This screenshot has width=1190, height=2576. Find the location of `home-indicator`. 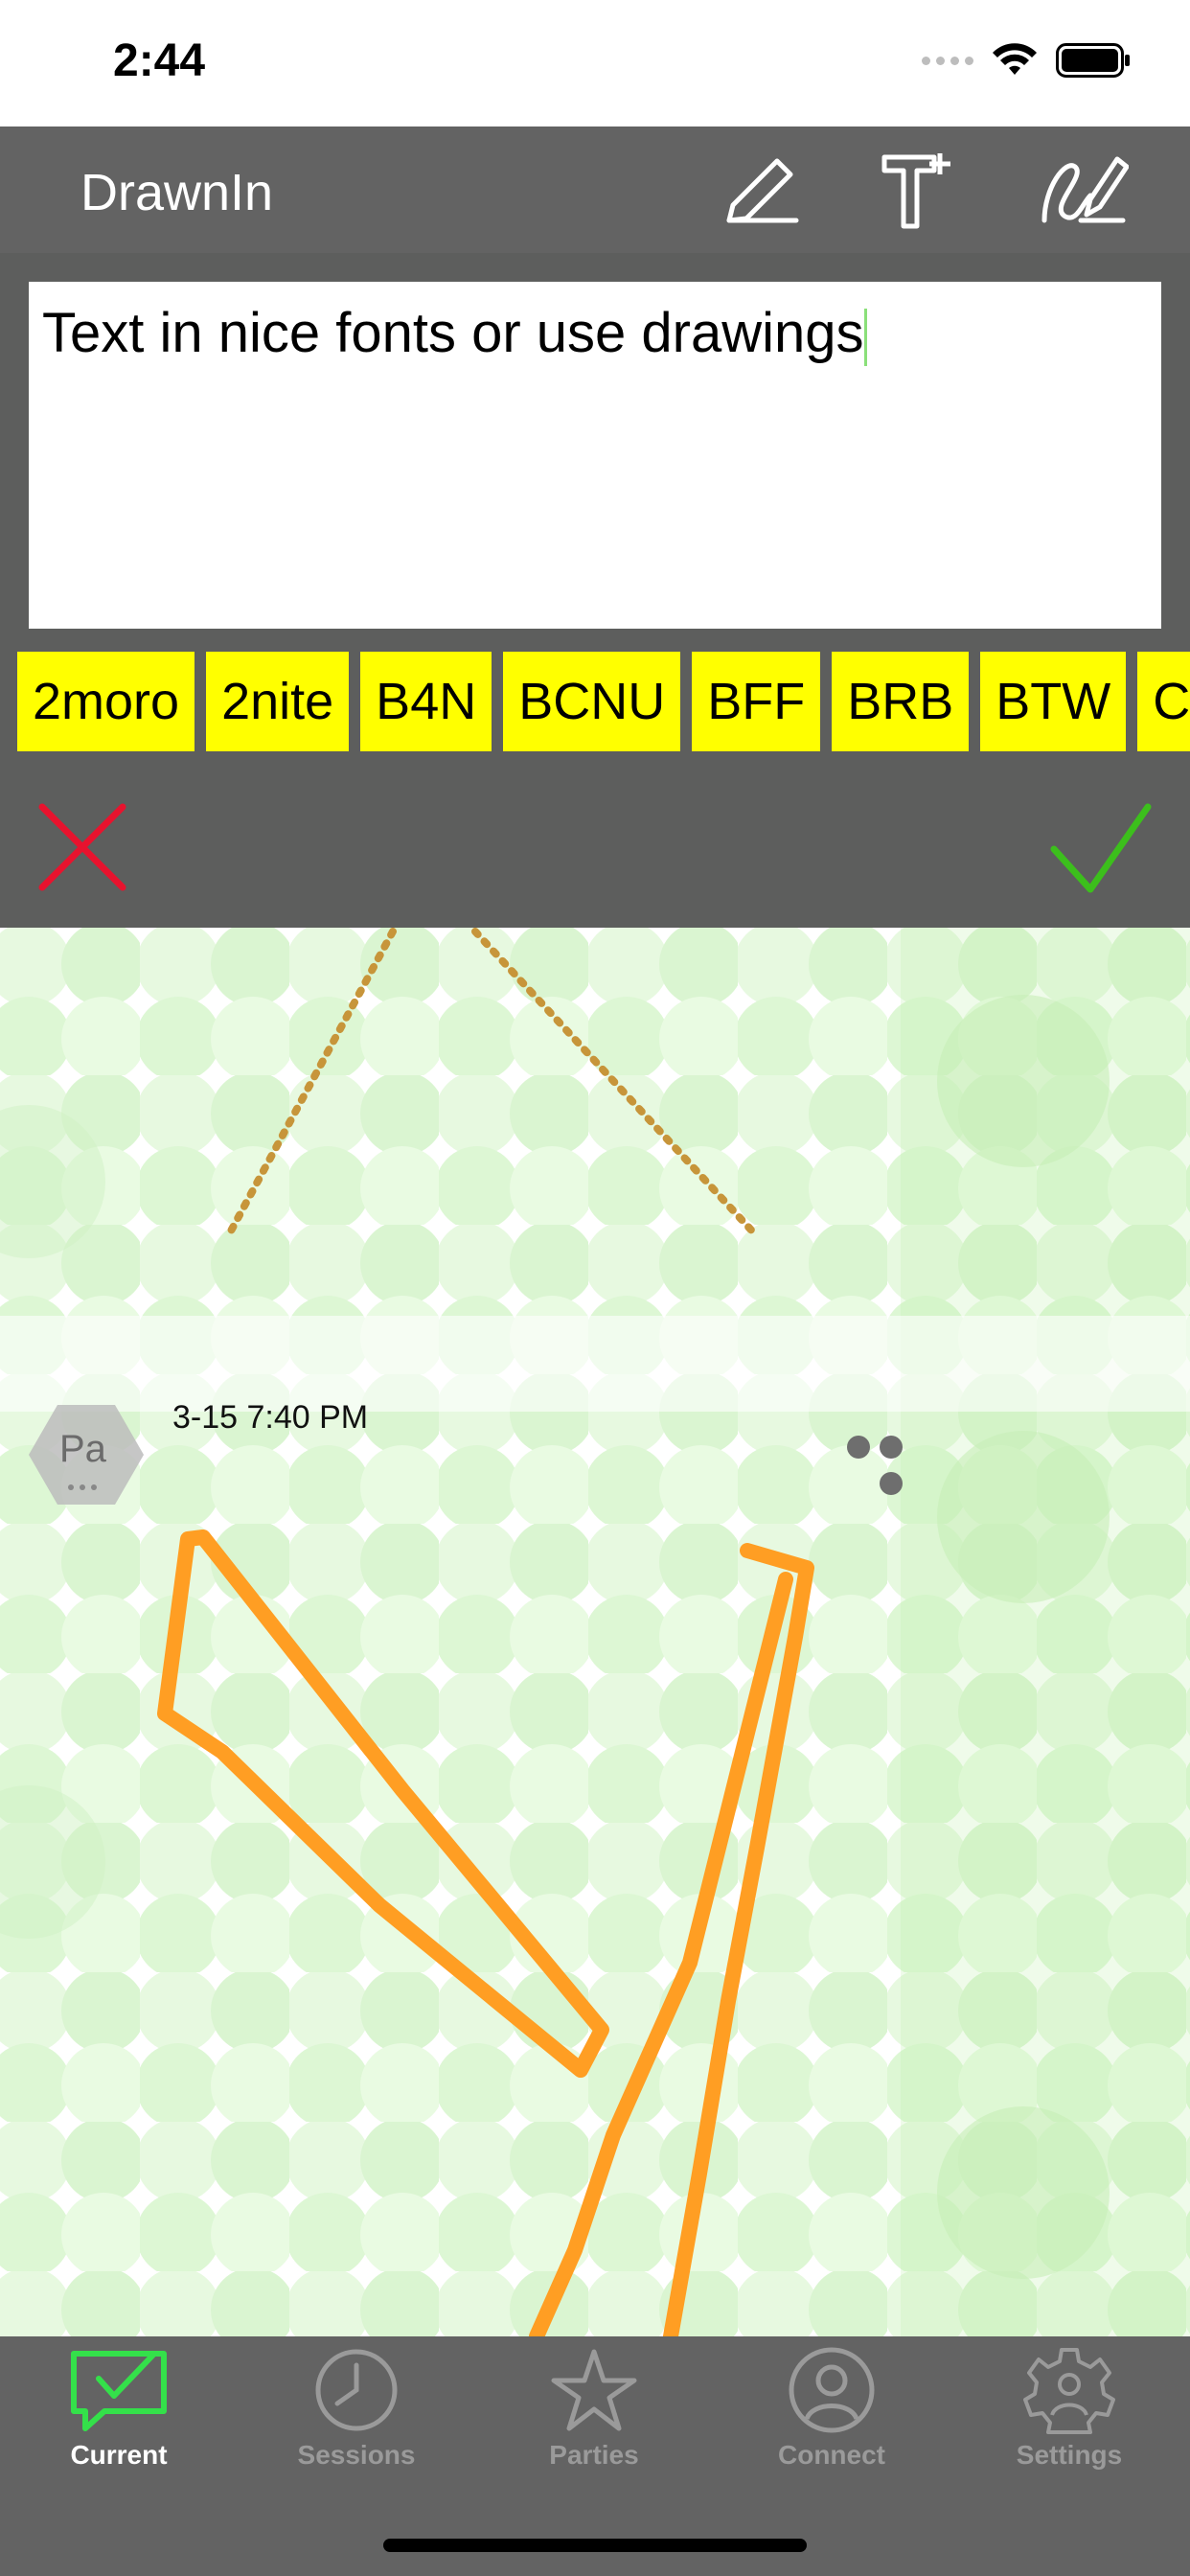

home-indicator is located at coordinates (595, 2545).